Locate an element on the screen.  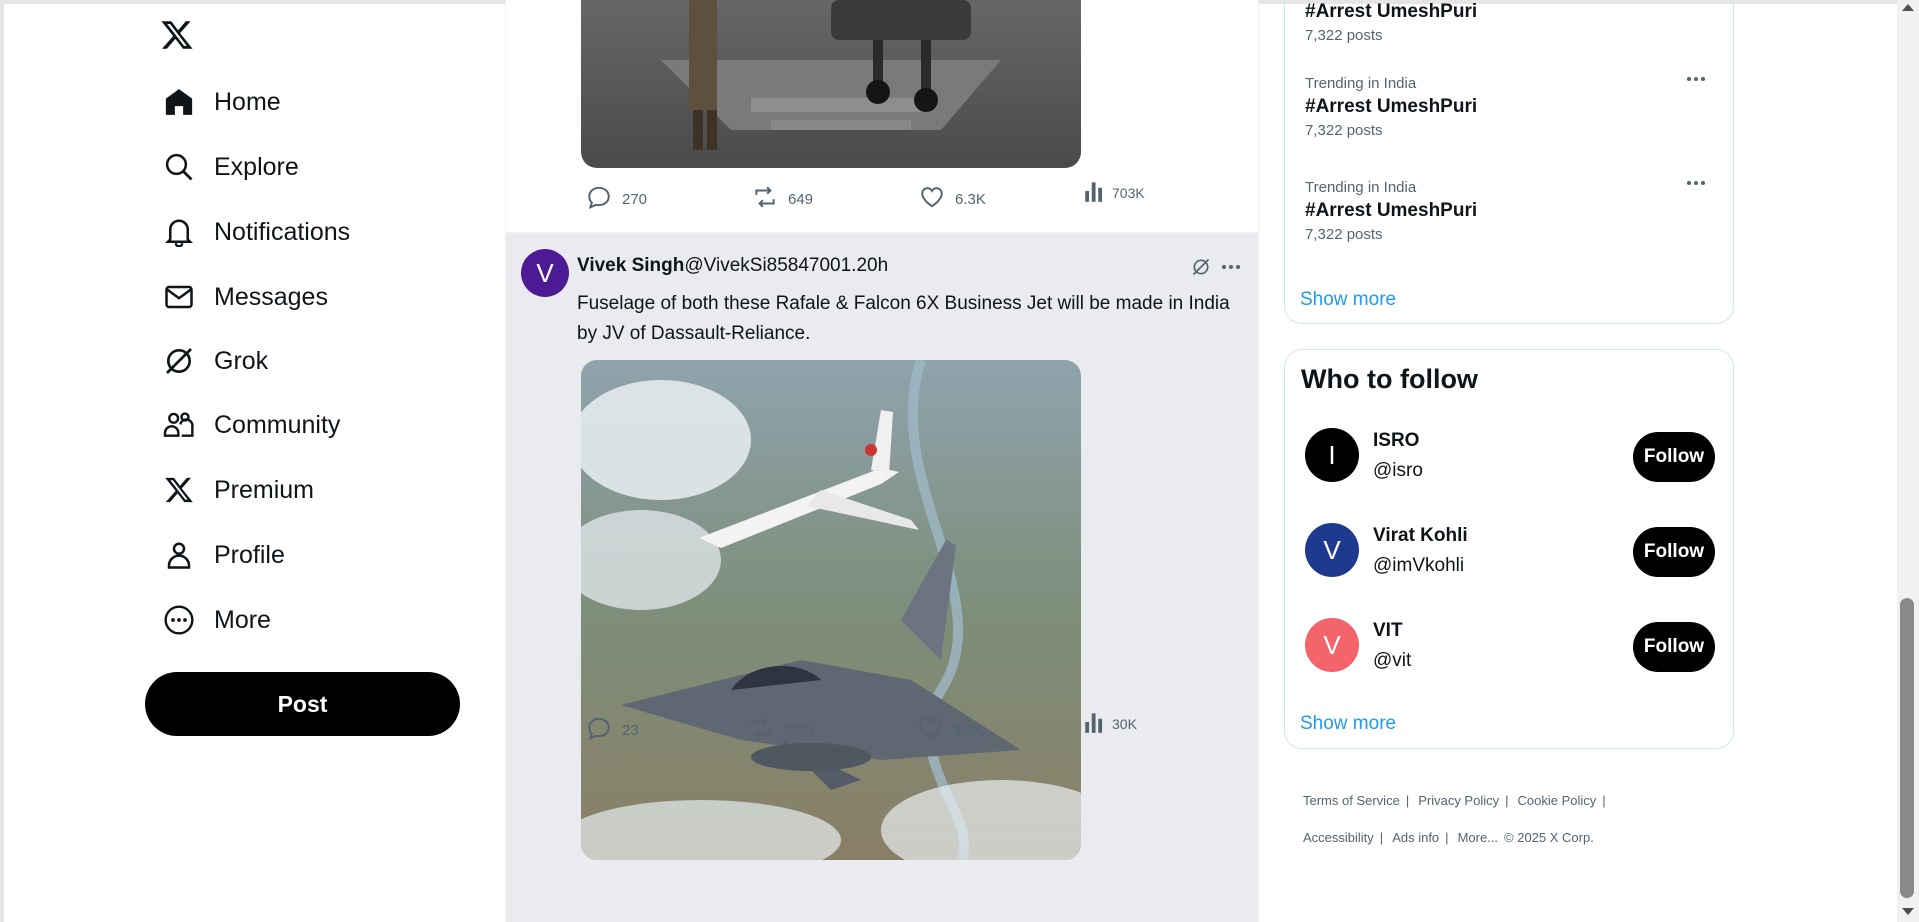
reply-icon is located at coordinates (599, 199).